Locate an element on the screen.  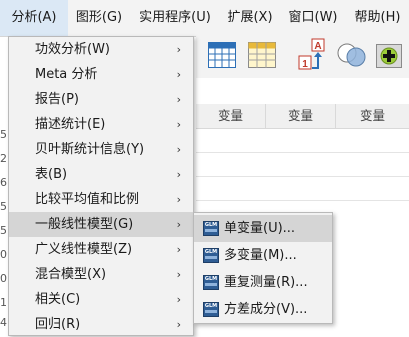
menu-help: 帮助(H) is located at coordinates (377, 18).